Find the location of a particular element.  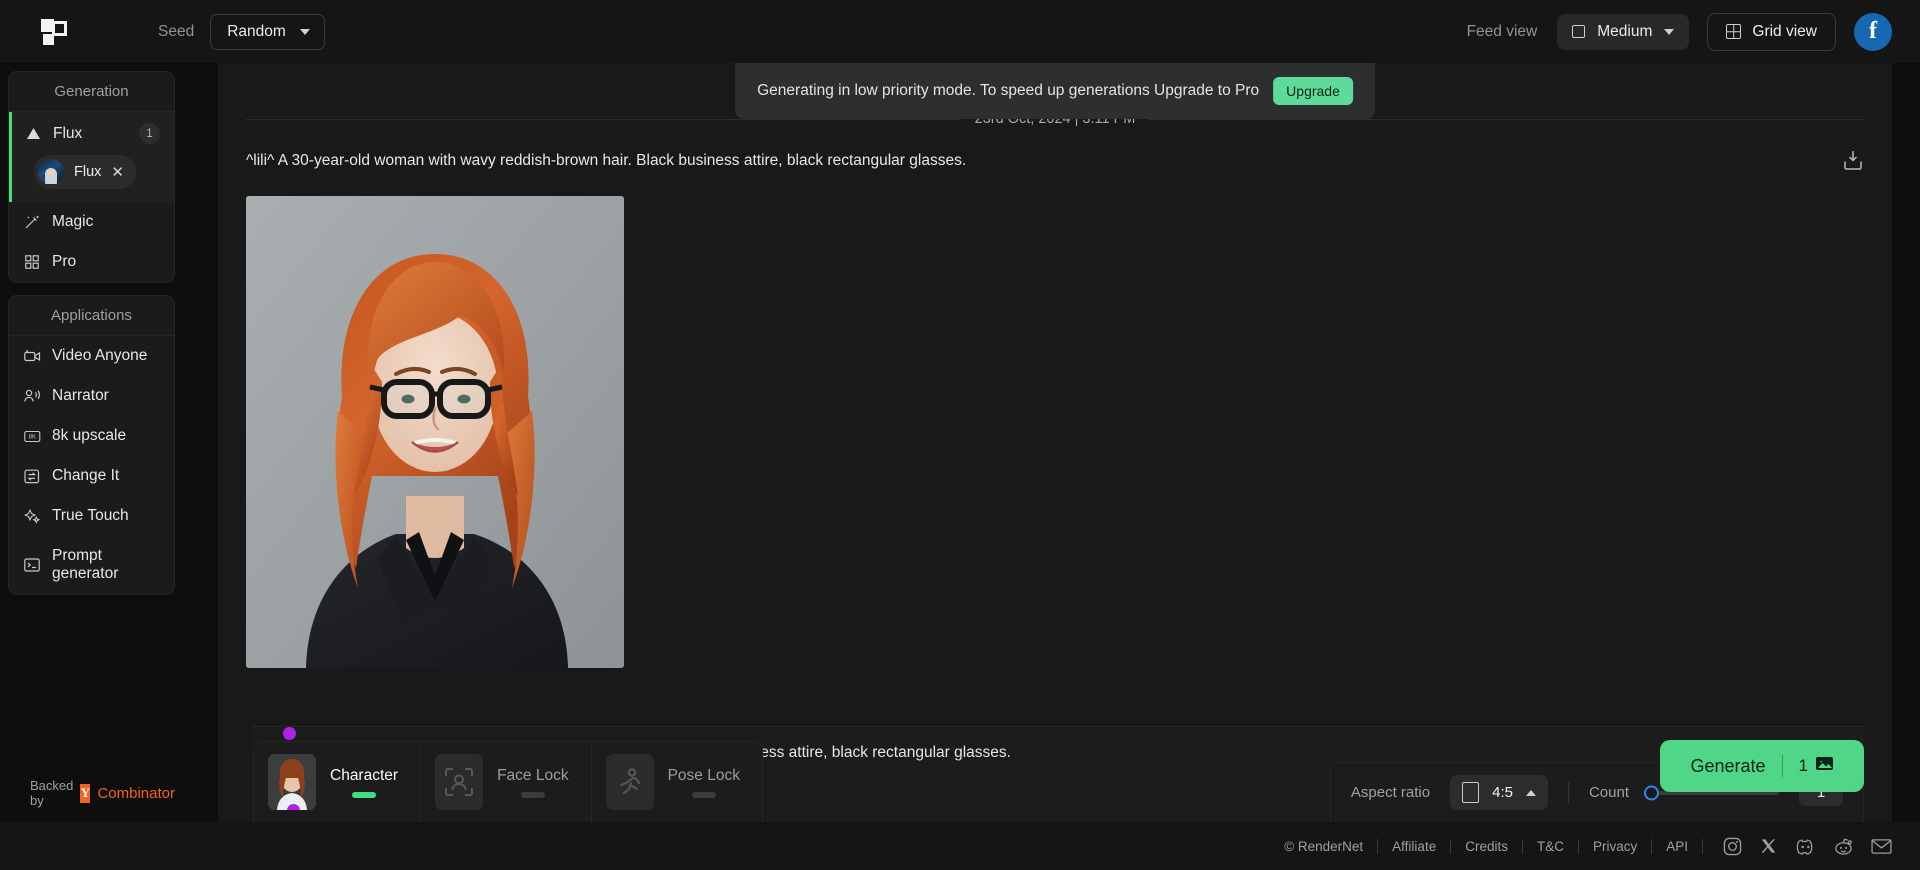

app-logo is located at coordinates (54, 31).